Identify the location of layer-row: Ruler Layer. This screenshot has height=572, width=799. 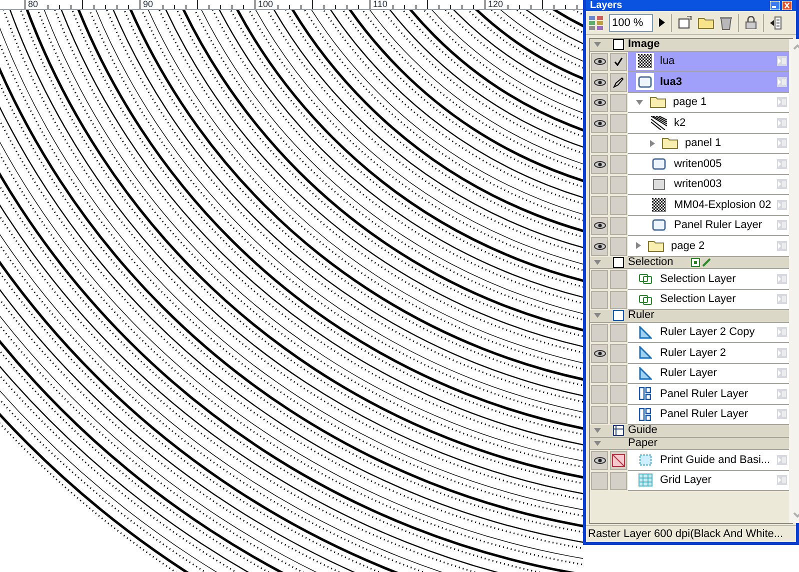
(709, 374).